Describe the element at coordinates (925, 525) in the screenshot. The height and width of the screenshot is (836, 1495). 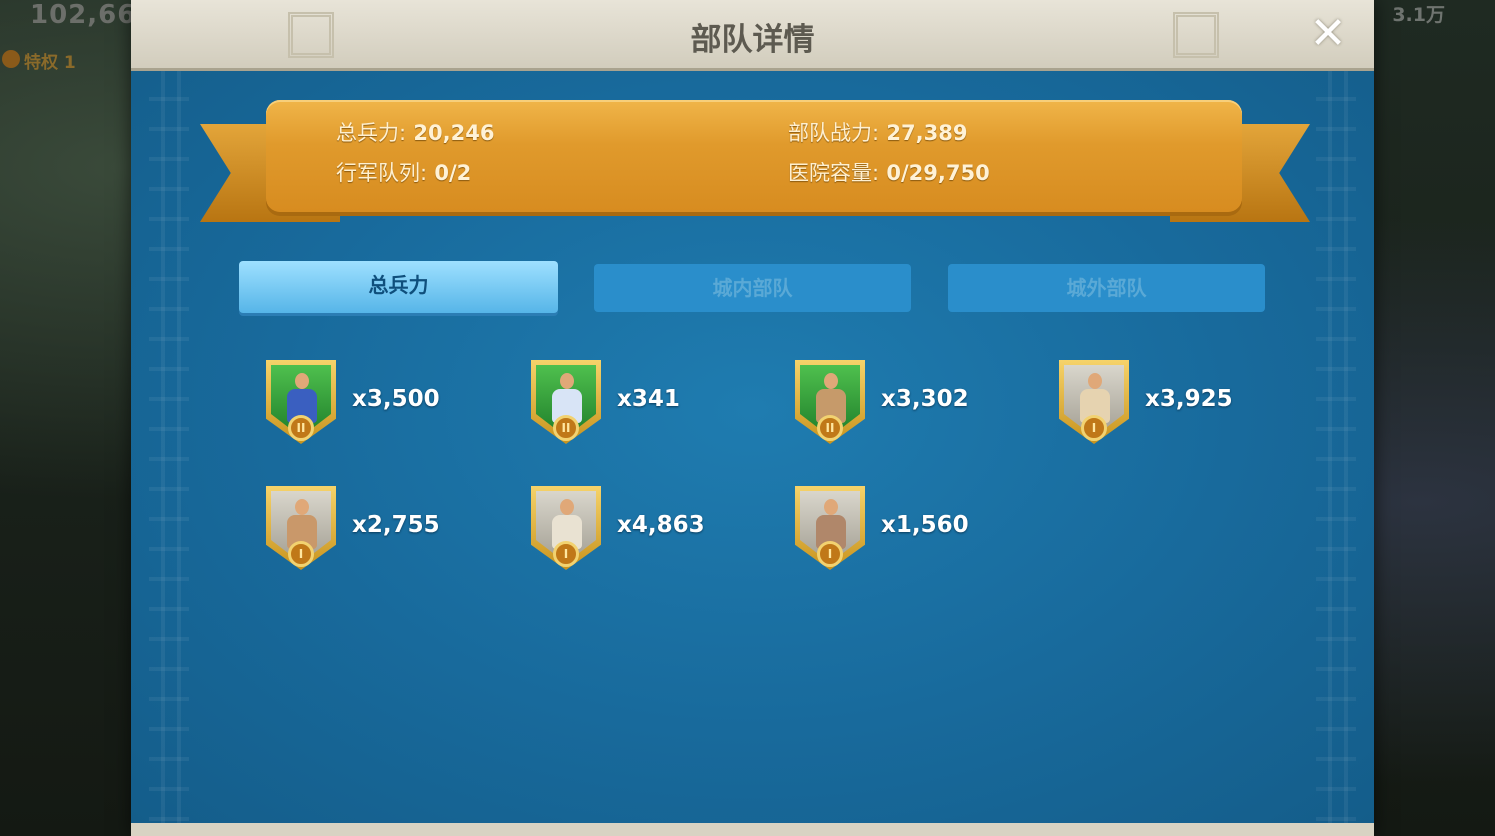
I see `troop-count: x1,560` at that location.